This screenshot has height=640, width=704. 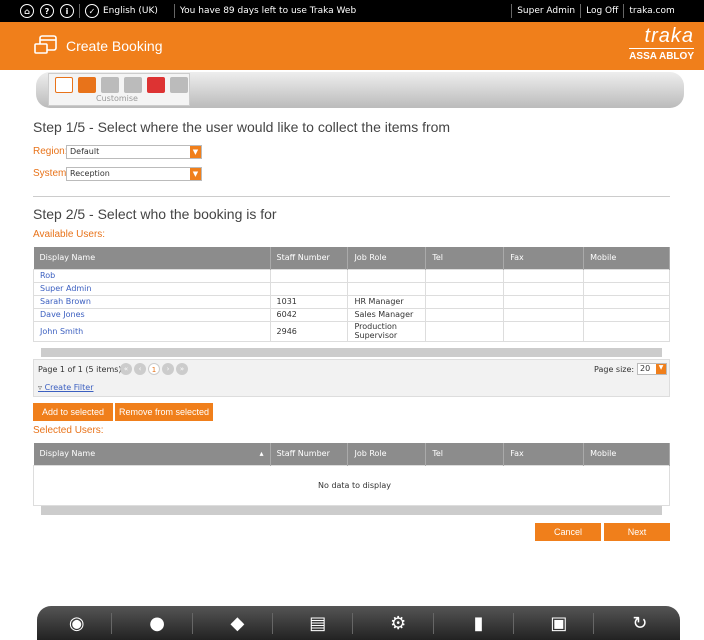 I want to click on user-icon: ●, so click(x=158, y=623).